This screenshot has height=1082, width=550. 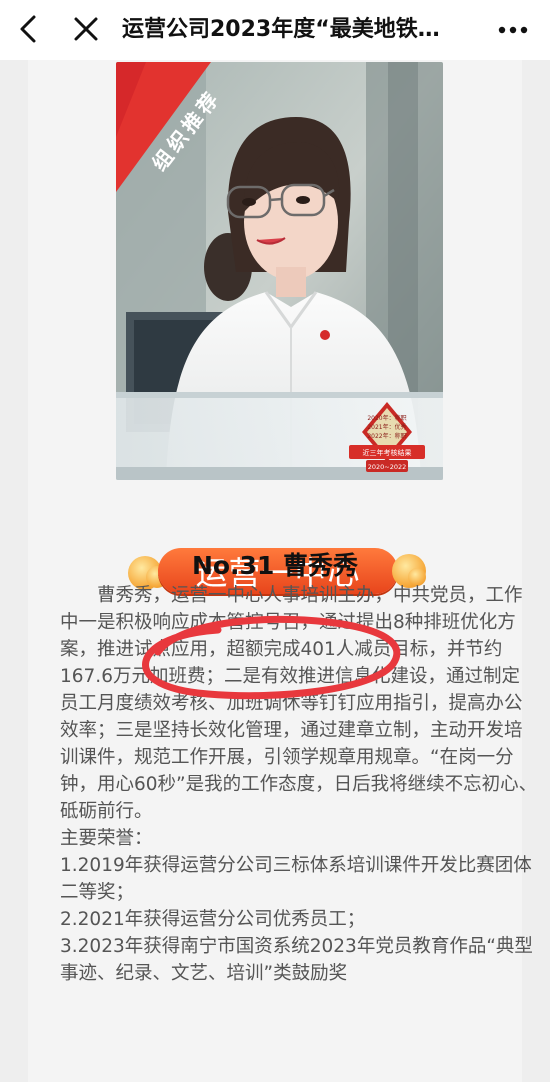 What do you see at coordinates (86, 29) in the screenshot?
I see `close-icon` at bounding box center [86, 29].